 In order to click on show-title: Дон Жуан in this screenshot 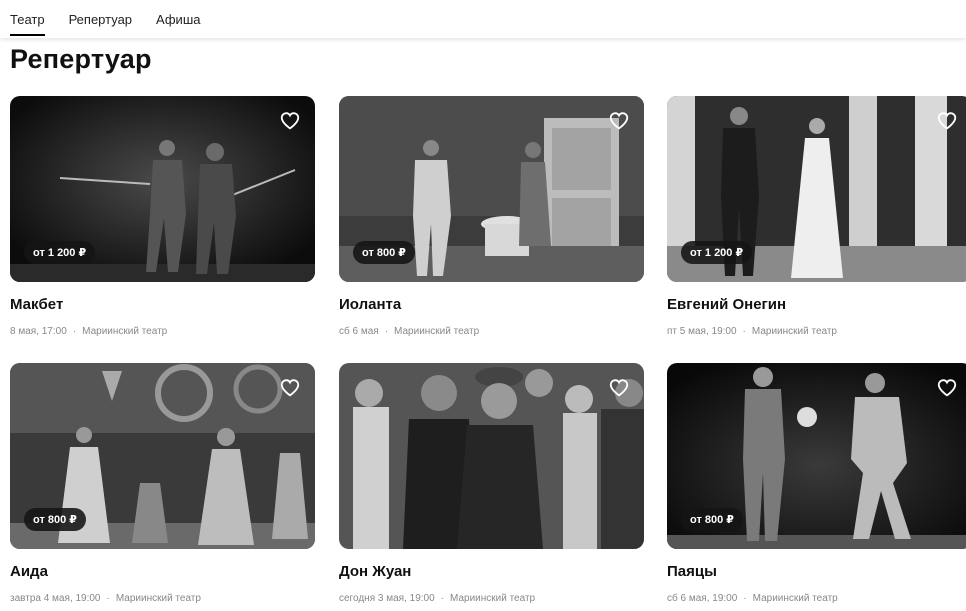, I will do `click(375, 571)`.